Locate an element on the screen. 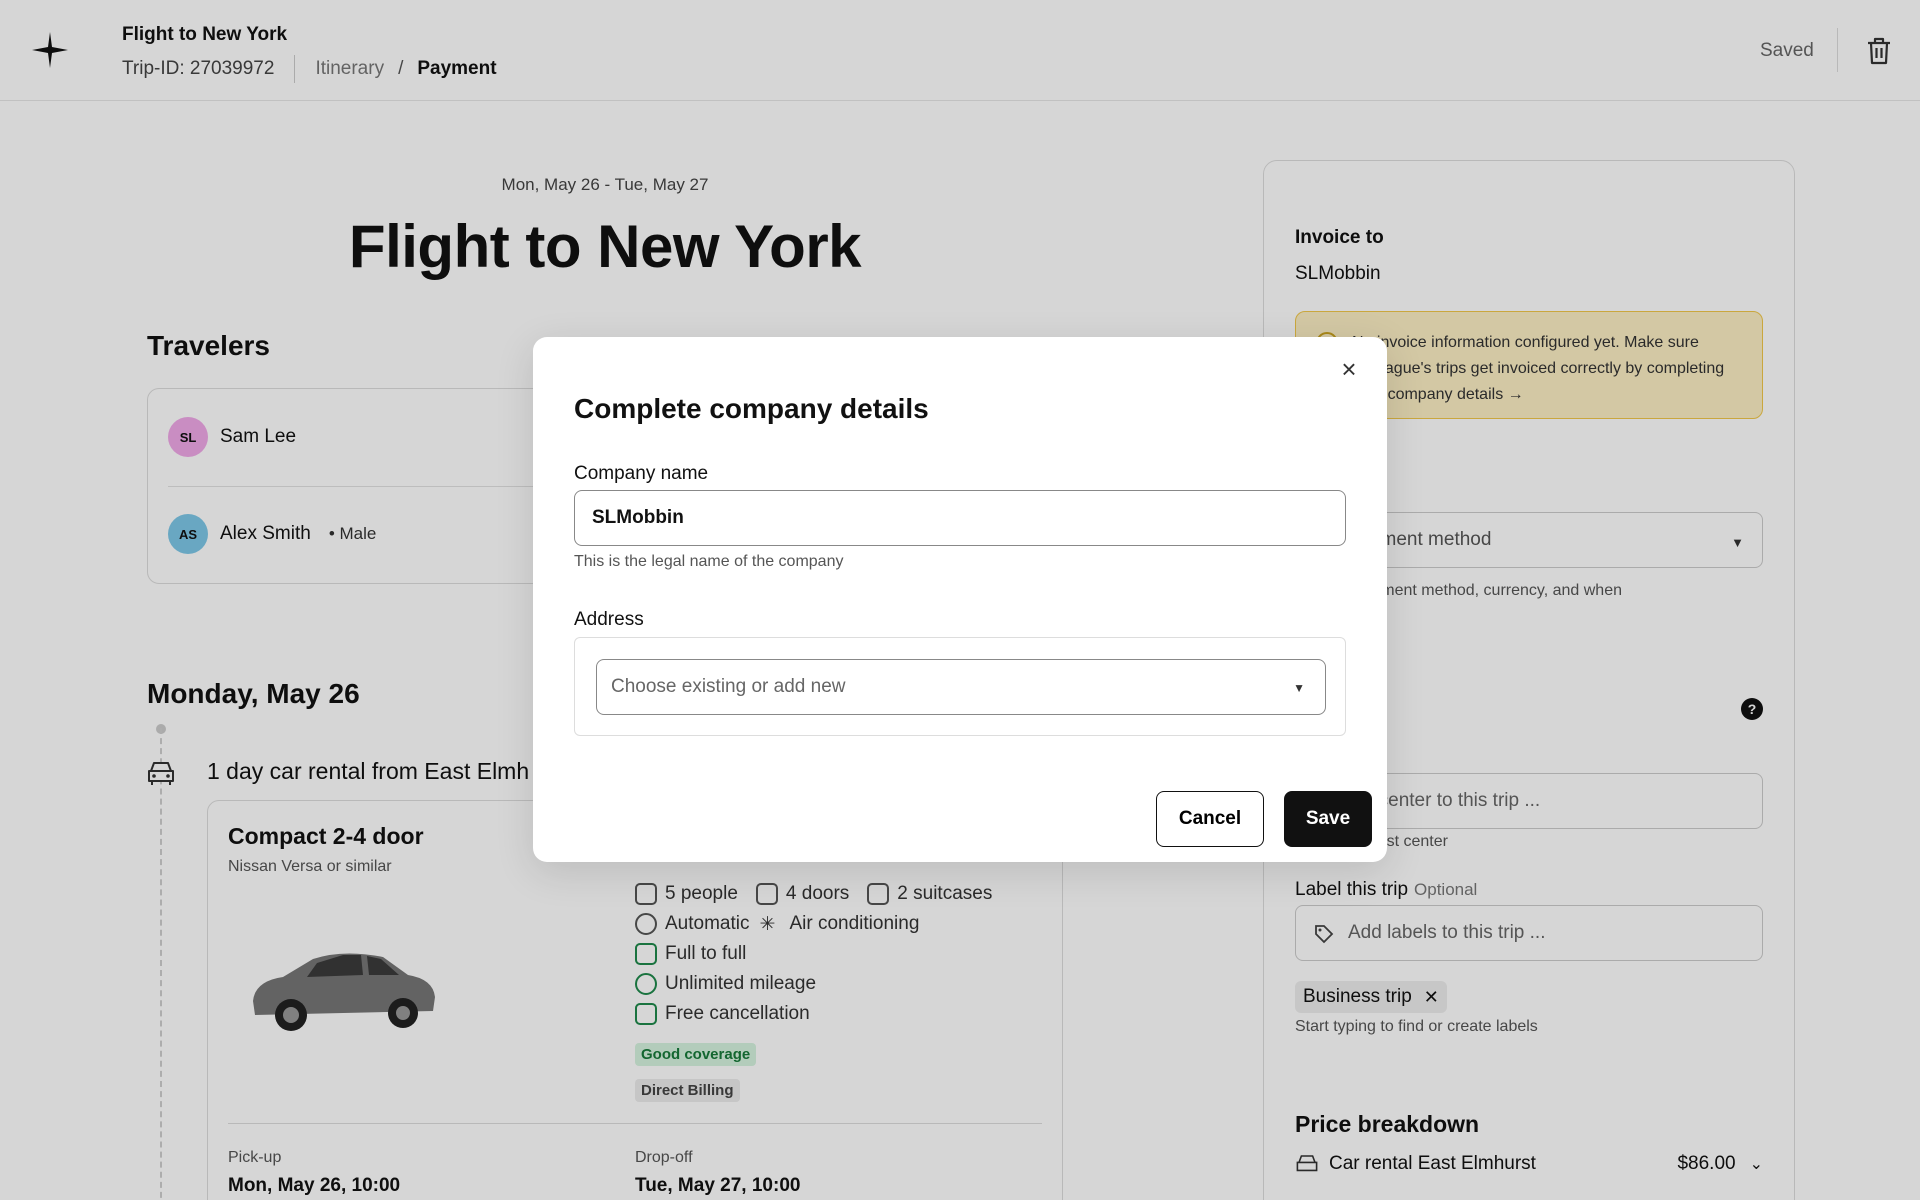 This screenshot has height=1200, width=1920. address-label: Address is located at coordinates (609, 619).